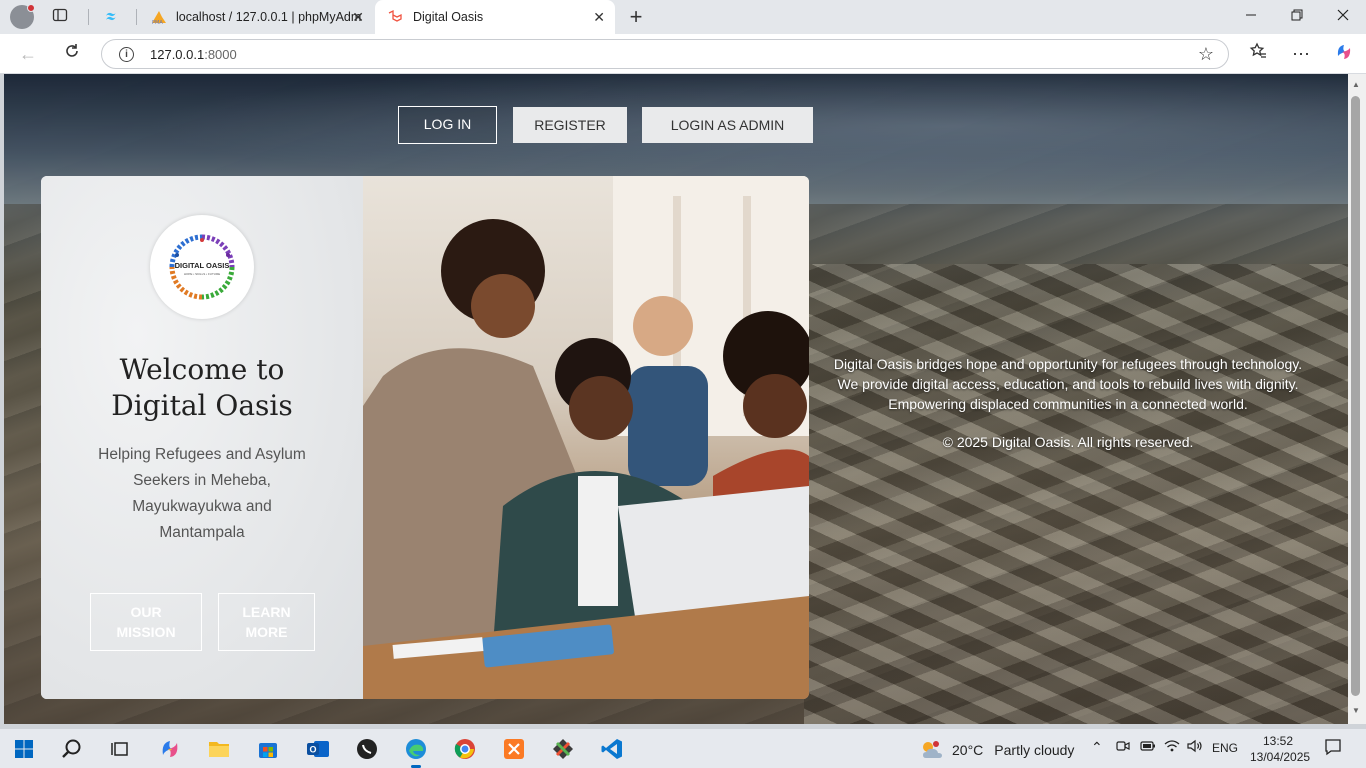 Image resolution: width=1366 pixels, height=768 pixels. I want to click on svg-text: PMA, so click(157, 22).